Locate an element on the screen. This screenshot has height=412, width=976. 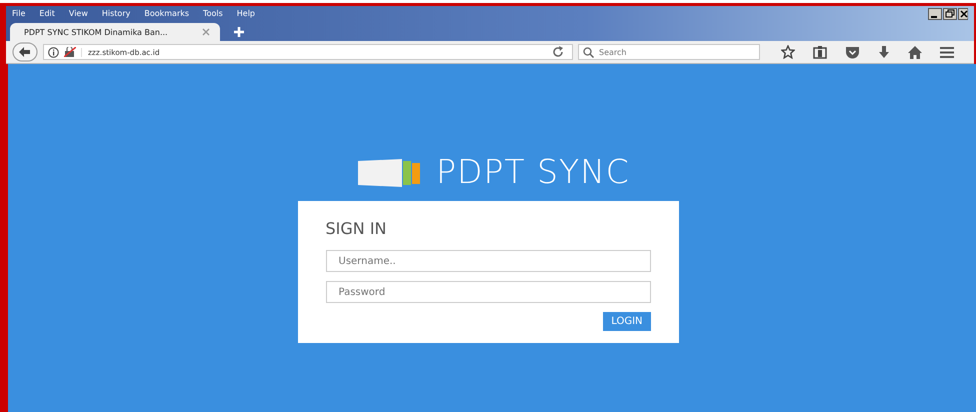
info-icon is located at coordinates (53, 52).